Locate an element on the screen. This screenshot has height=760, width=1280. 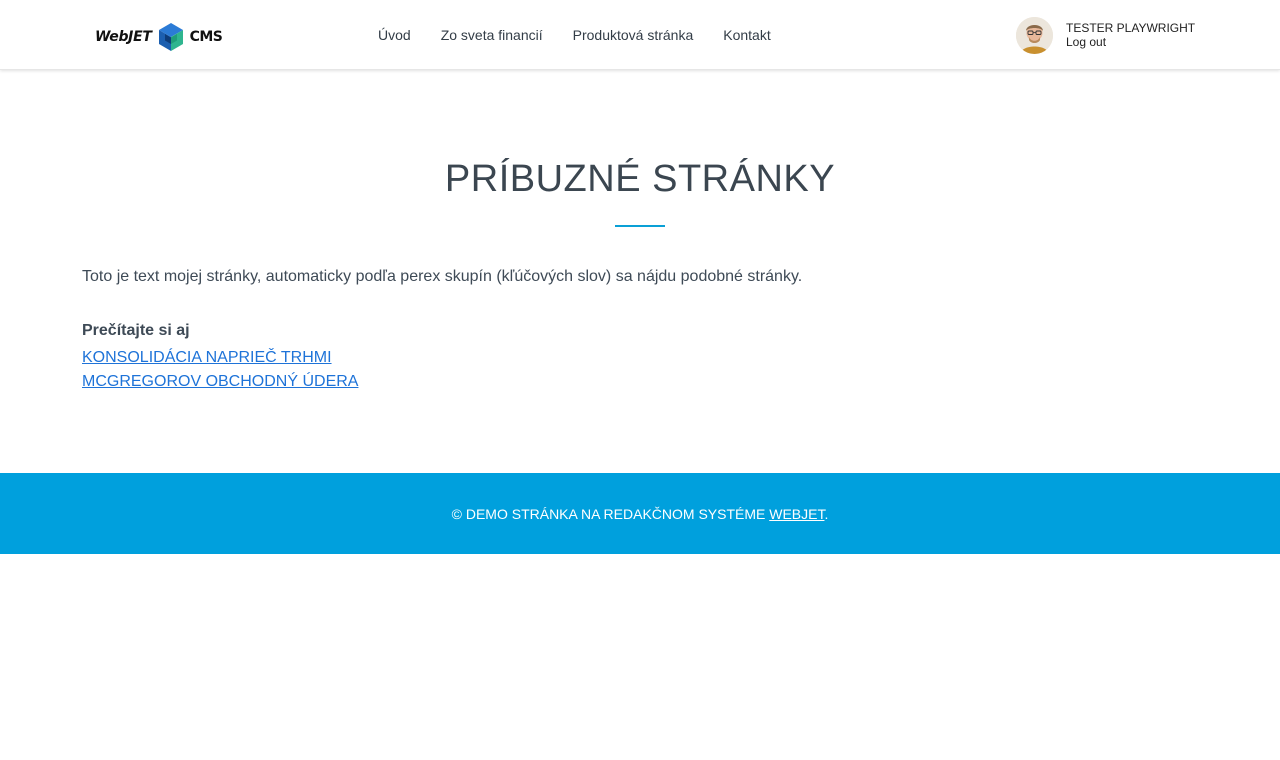
avatar is located at coordinates (1034, 35).